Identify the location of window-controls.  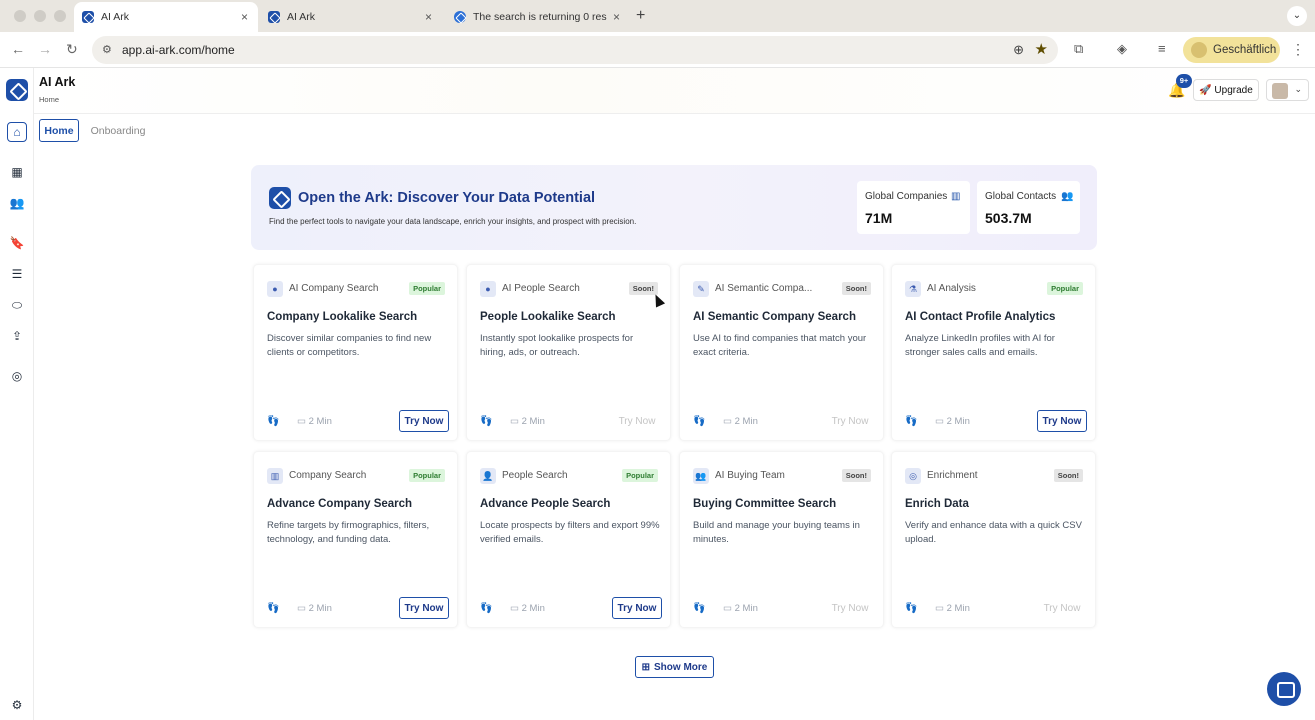
(40, 16).